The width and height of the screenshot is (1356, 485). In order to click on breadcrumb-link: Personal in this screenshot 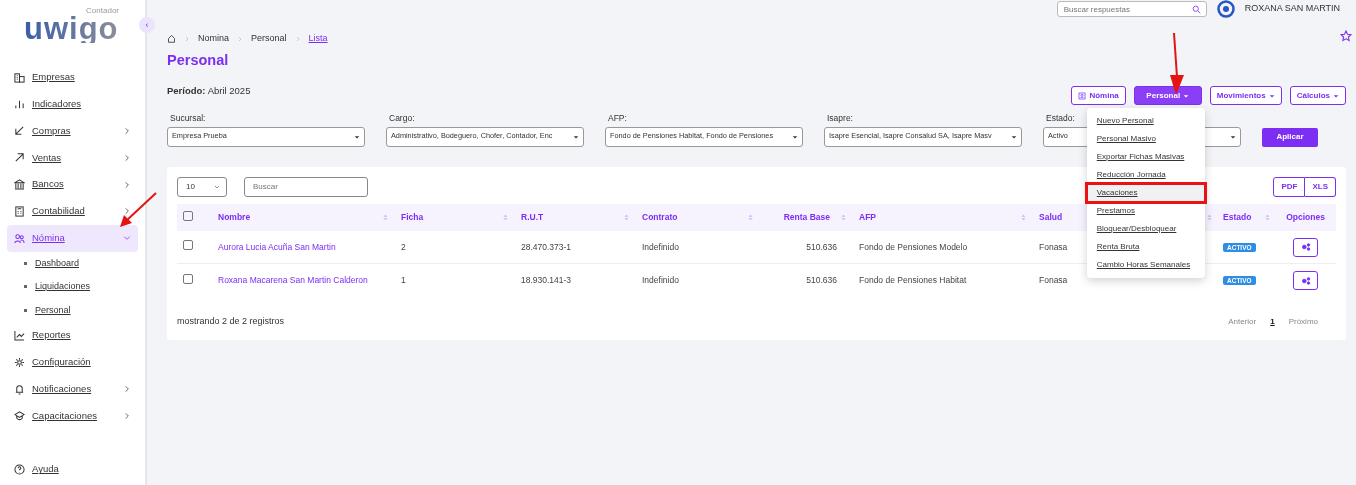, I will do `click(269, 39)`.